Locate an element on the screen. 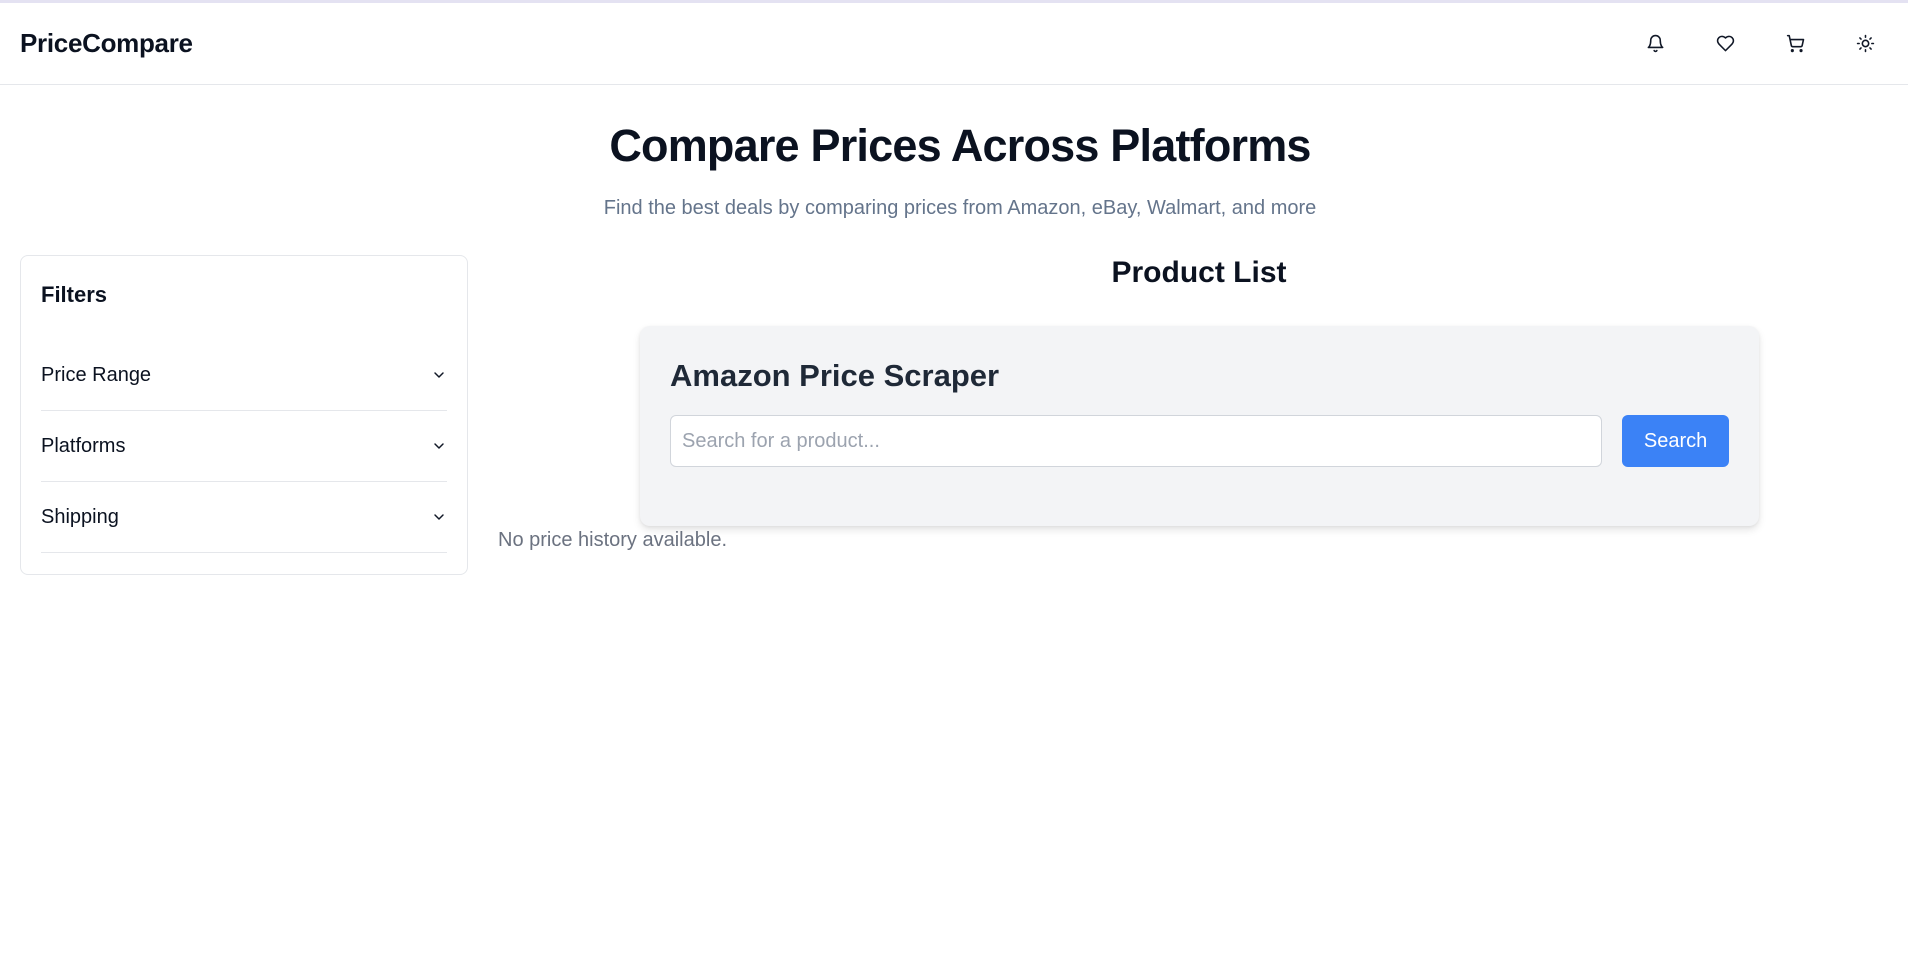 This screenshot has width=1908, height=970. top-navbar: PriceCompare is located at coordinates (954, 44).